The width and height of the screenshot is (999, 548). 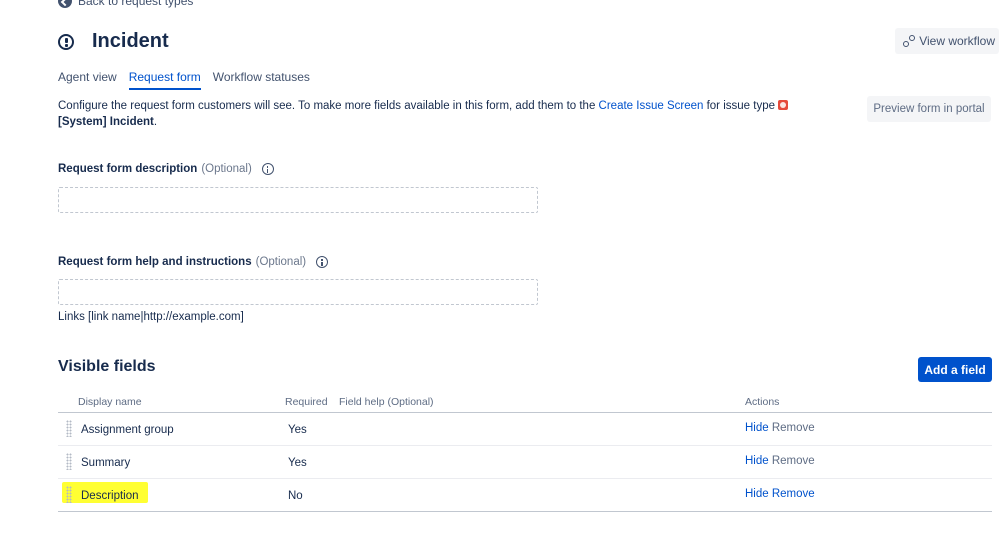 What do you see at coordinates (909, 41) in the screenshot?
I see `workflow-icon` at bounding box center [909, 41].